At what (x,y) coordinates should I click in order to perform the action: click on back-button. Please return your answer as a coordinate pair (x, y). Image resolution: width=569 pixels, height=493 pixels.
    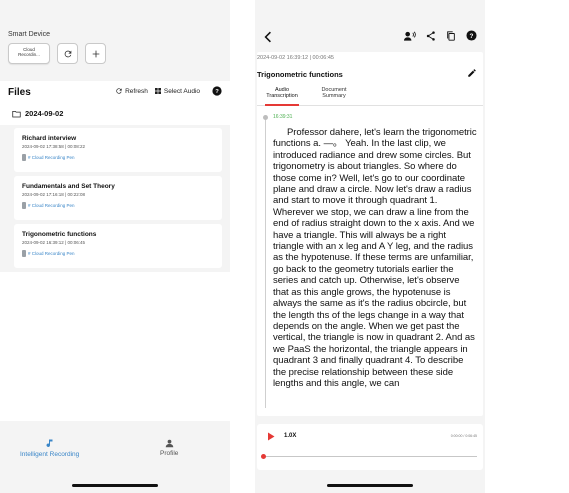
    Looking at the image, I should click on (268, 39).